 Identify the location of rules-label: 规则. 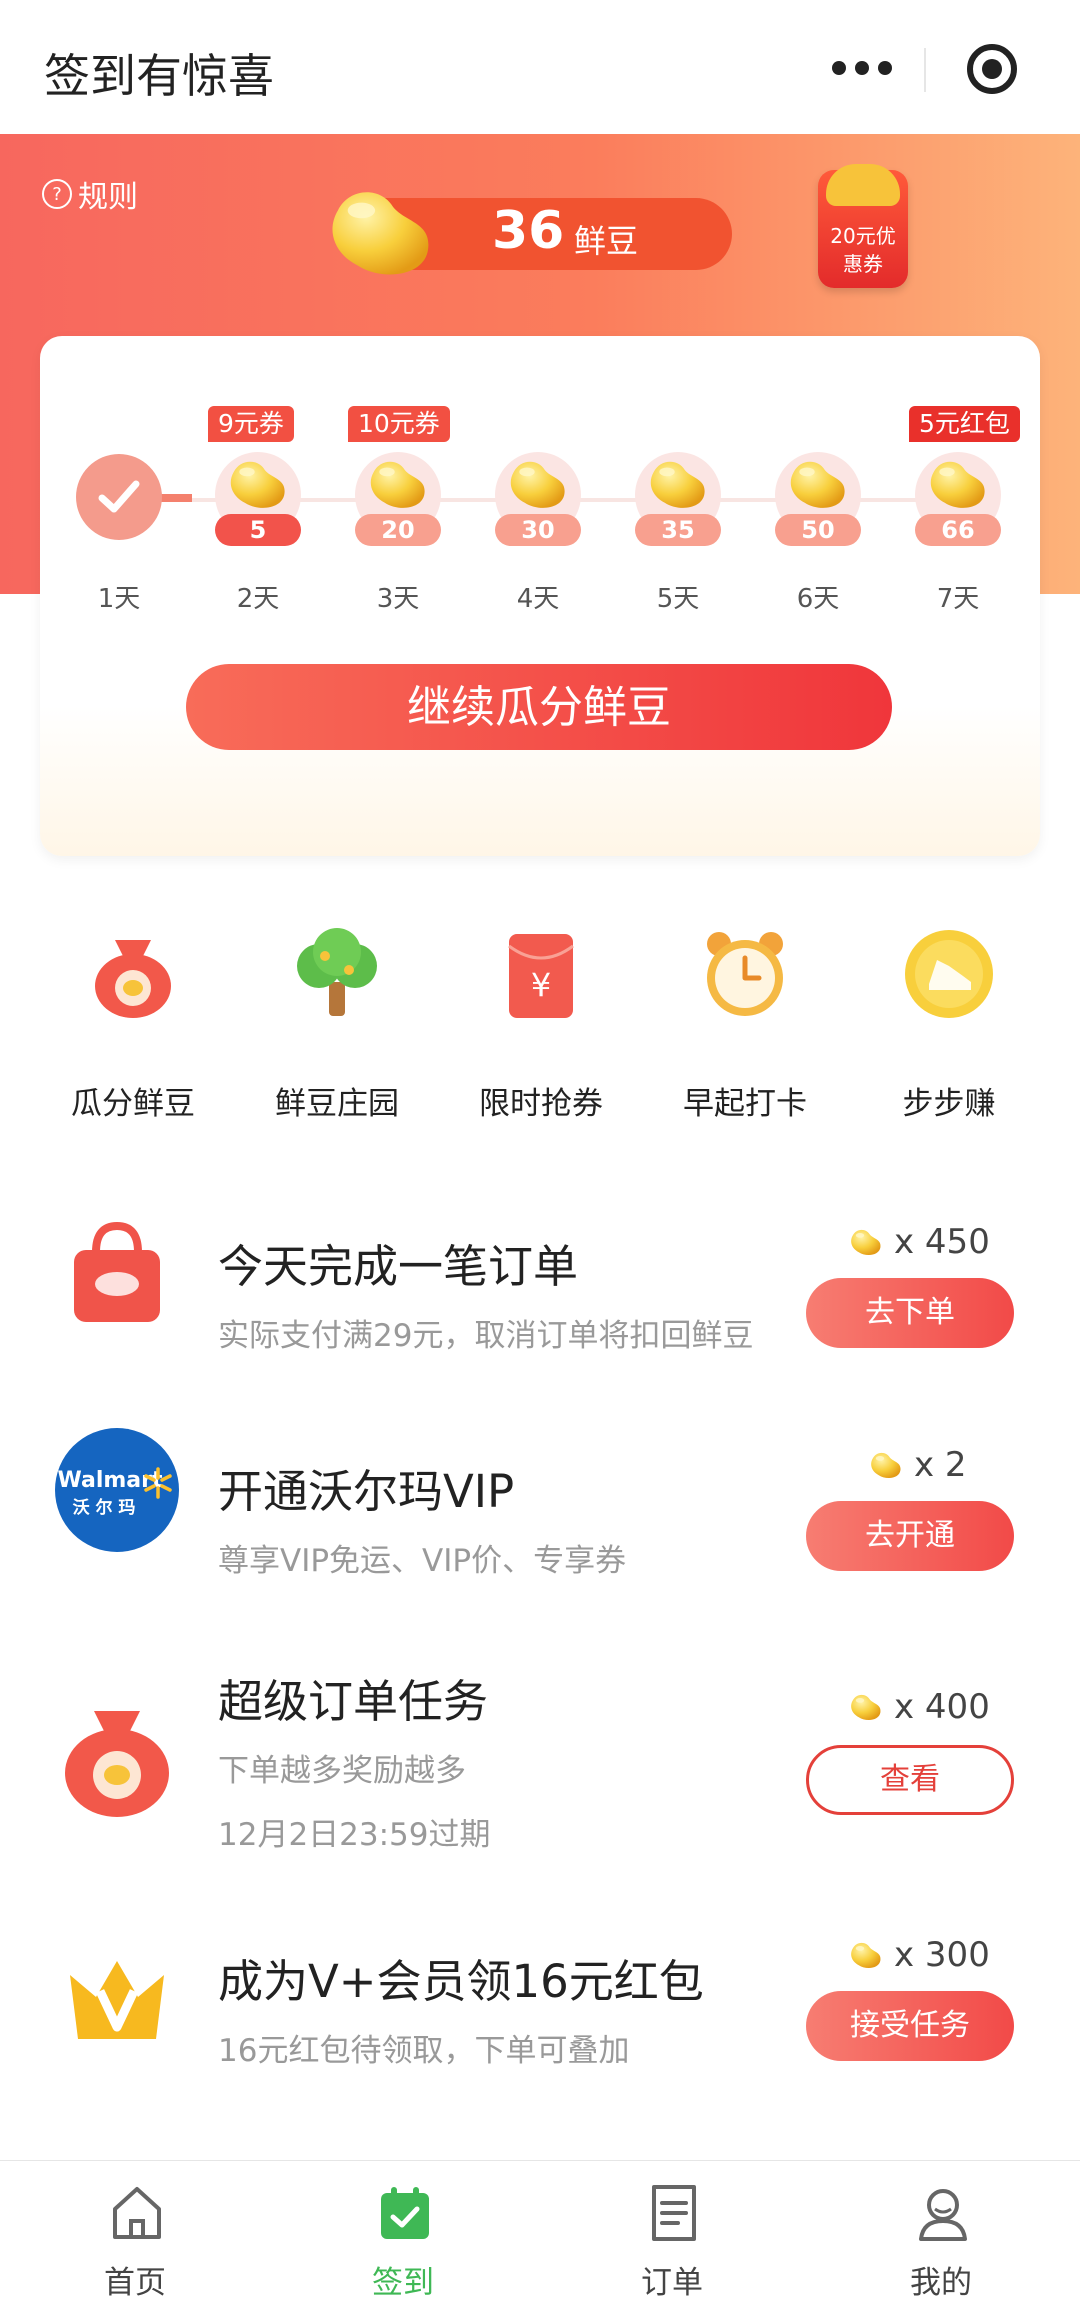
(108, 197).